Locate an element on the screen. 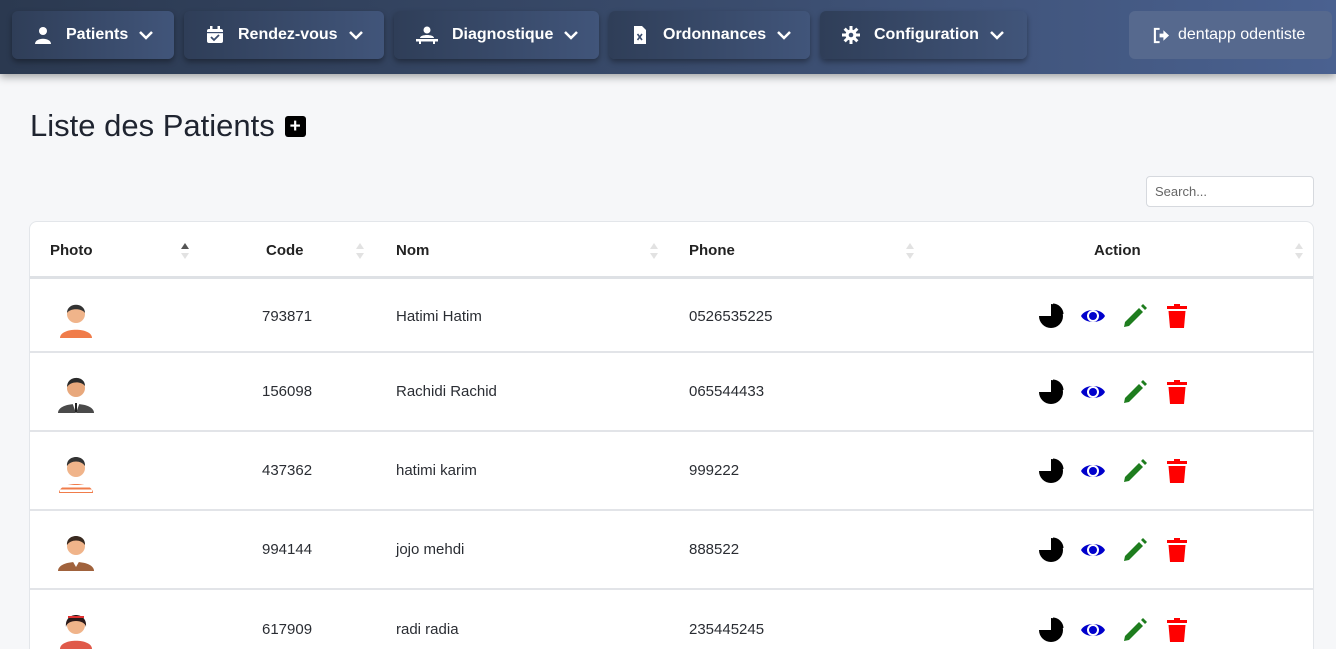 This screenshot has height=649, width=1336. nav-diagnostique-button: Diagnostique is located at coordinates (496, 35).